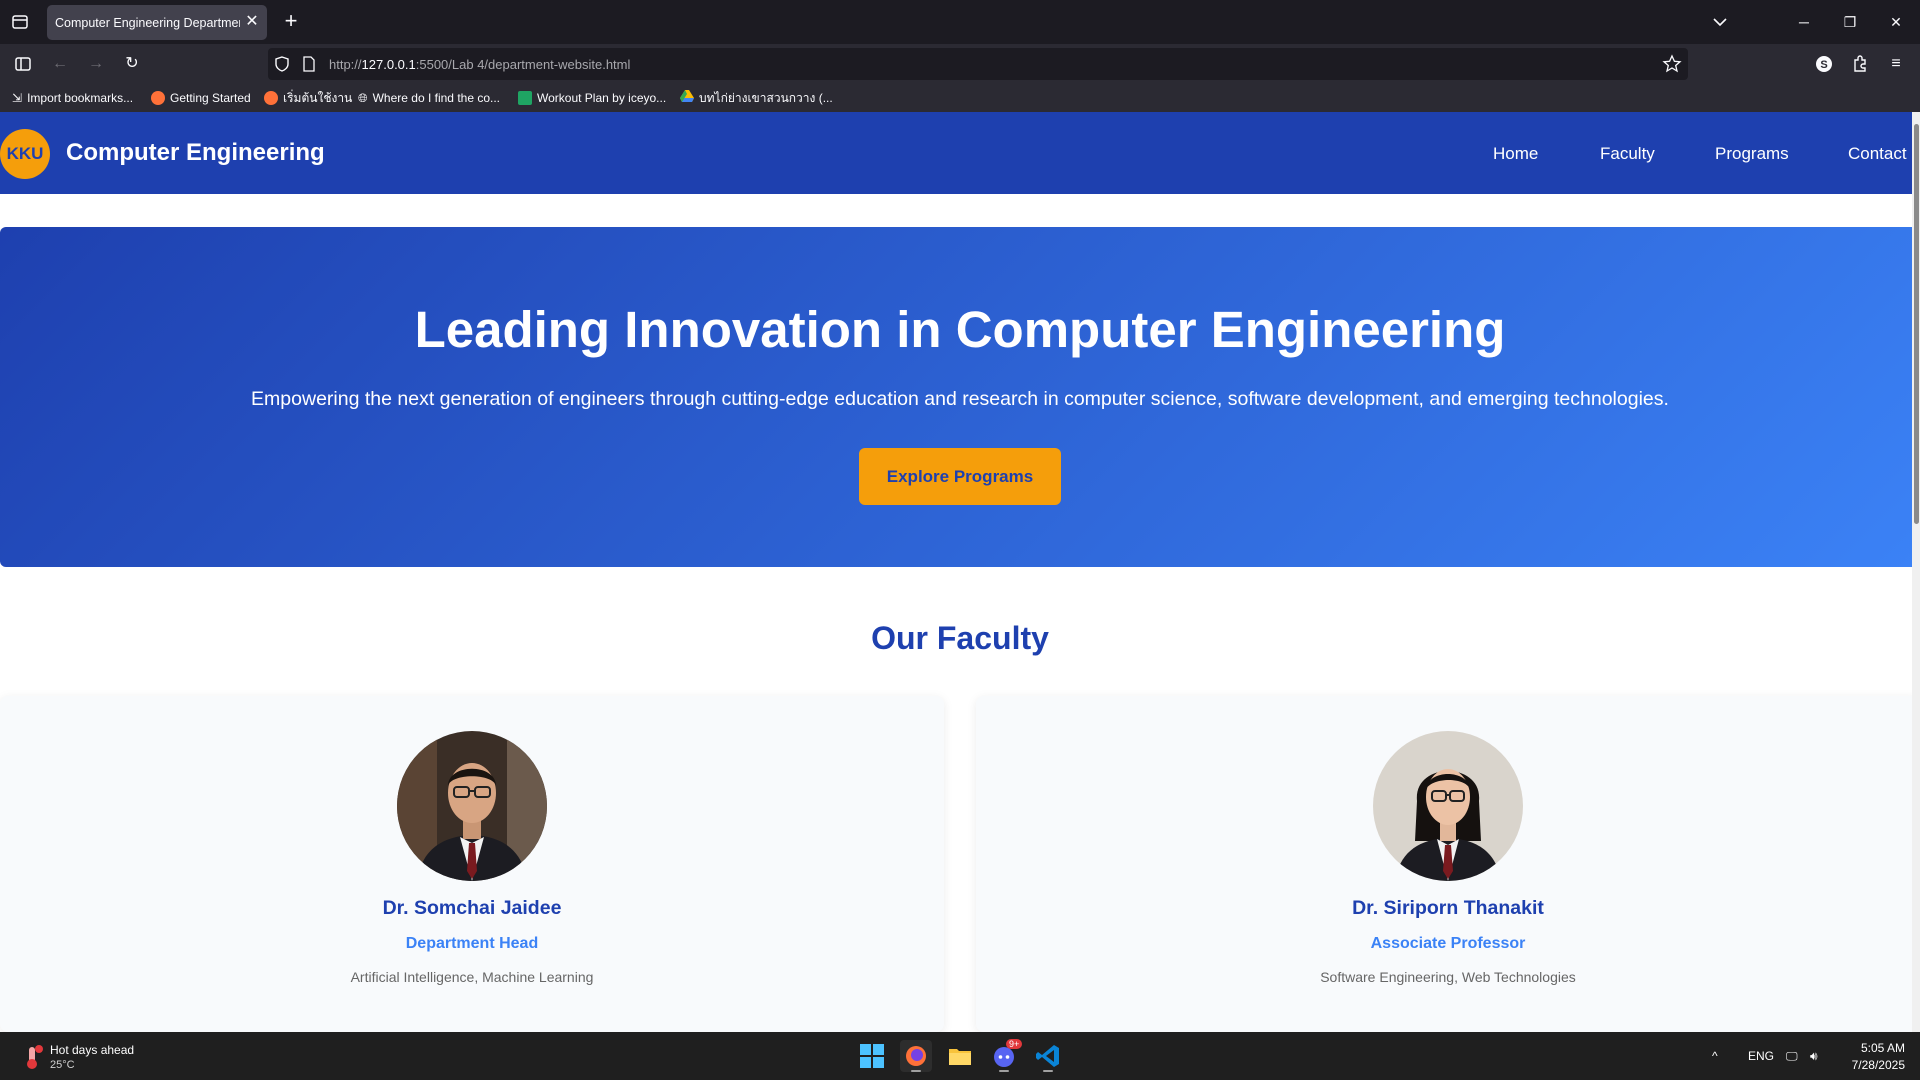 The width and height of the screenshot is (1920, 1080). Describe the element at coordinates (1877, 154) in the screenshot. I see `nav-link-contact: Contact` at that location.